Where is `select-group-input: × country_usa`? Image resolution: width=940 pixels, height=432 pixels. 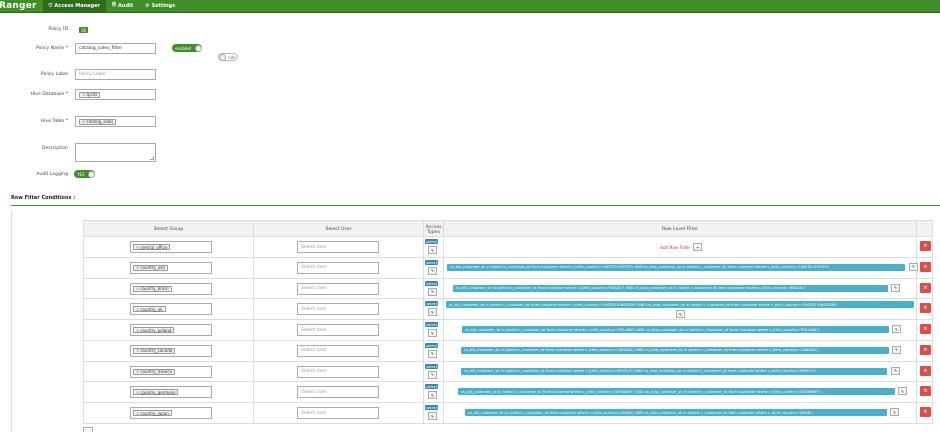
select-group-input: × country_usa is located at coordinates (171, 267).